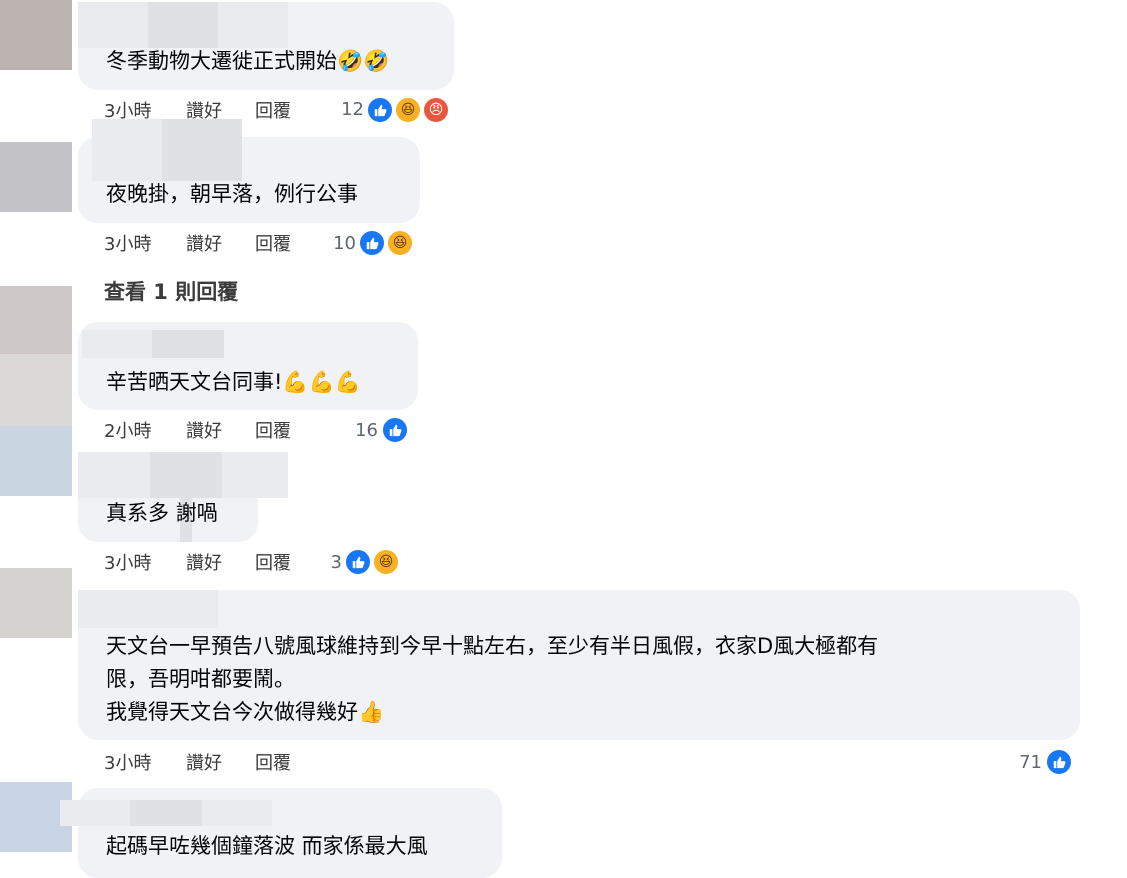  What do you see at coordinates (267, 846) in the screenshot?
I see `comment-text: 起碼早咗幾個鐘落波 而家係最大風` at bounding box center [267, 846].